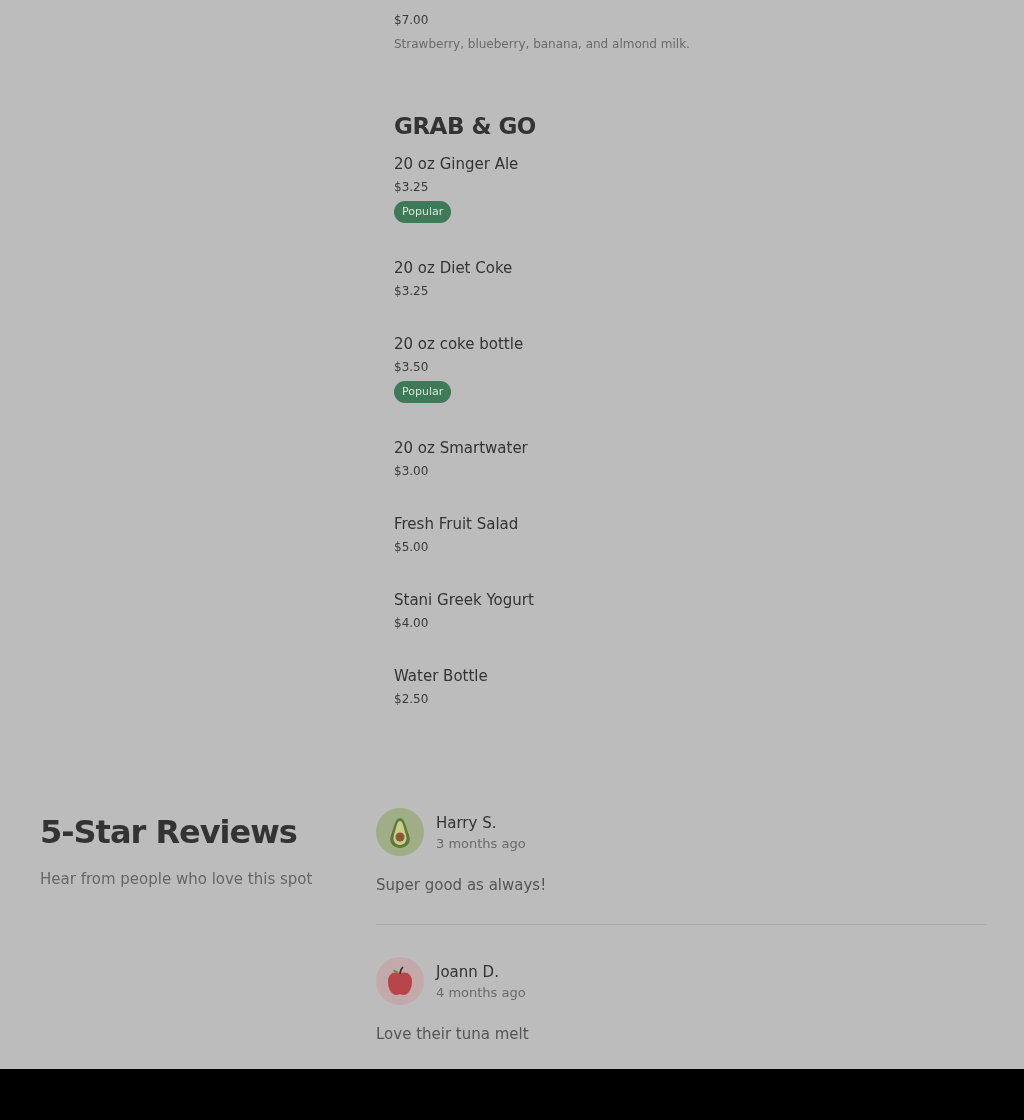 Image resolution: width=1024 pixels, height=1120 pixels. What do you see at coordinates (411, 20) in the screenshot?
I see `item-price: $7.00` at bounding box center [411, 20].